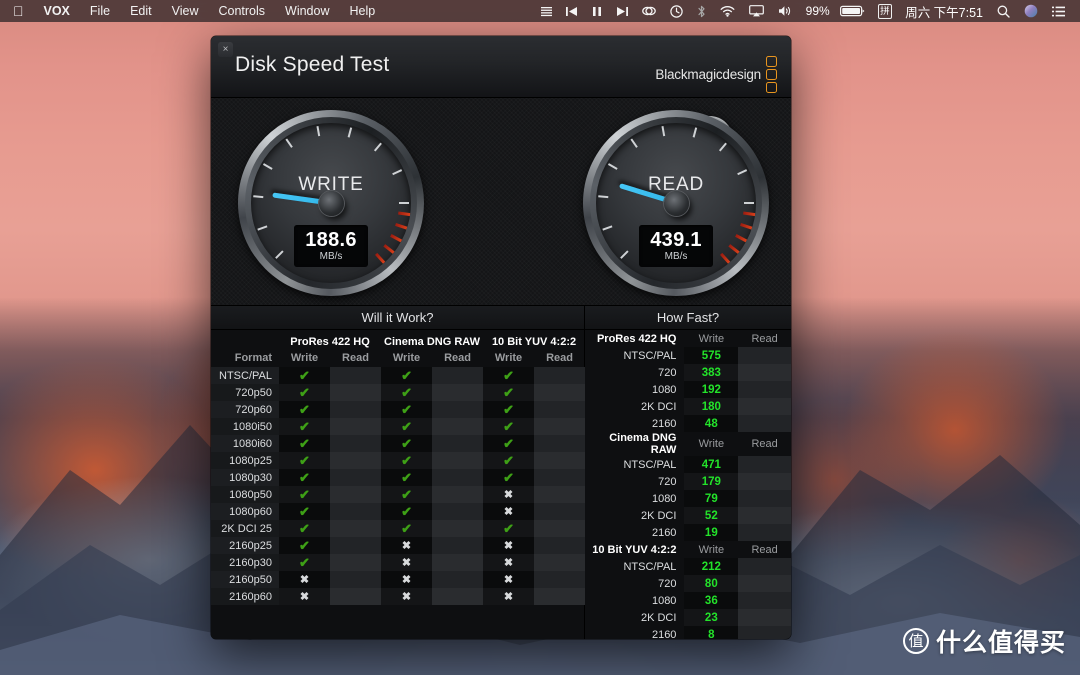  I want to click on table-row: 2K DCI 23, so click(688, 617).